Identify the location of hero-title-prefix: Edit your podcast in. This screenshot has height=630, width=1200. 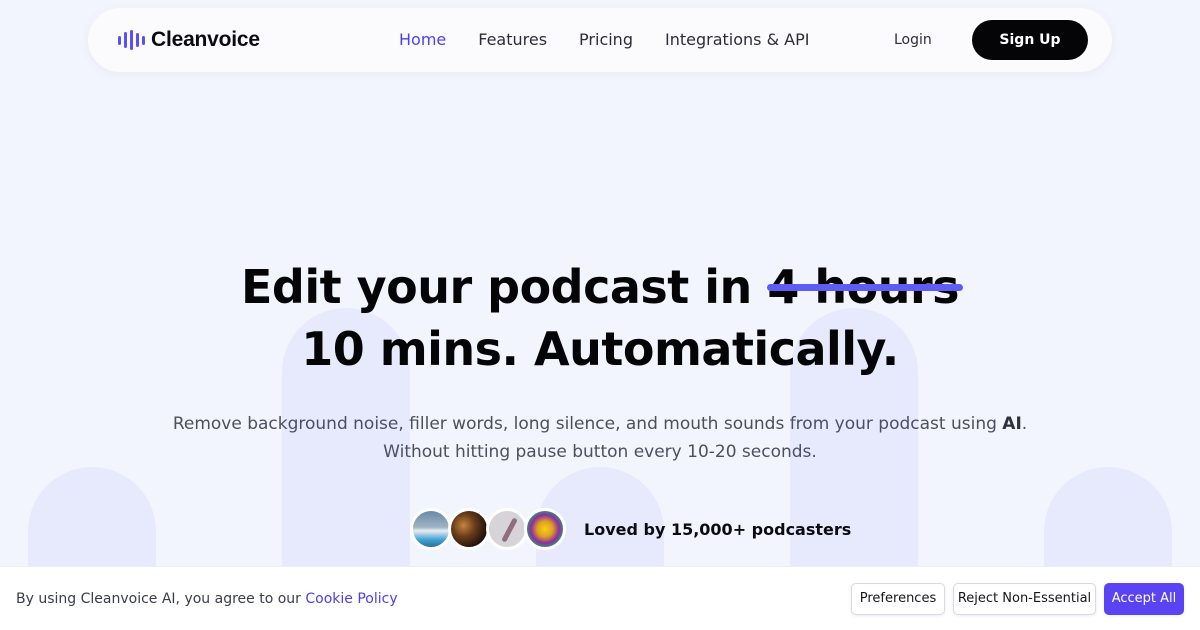
(496, 287).